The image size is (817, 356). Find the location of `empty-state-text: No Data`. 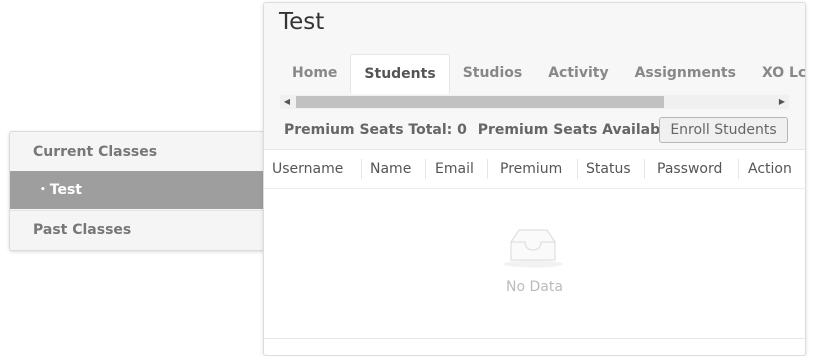

empty-state-text: No Data is located at coordinates (534, 287).